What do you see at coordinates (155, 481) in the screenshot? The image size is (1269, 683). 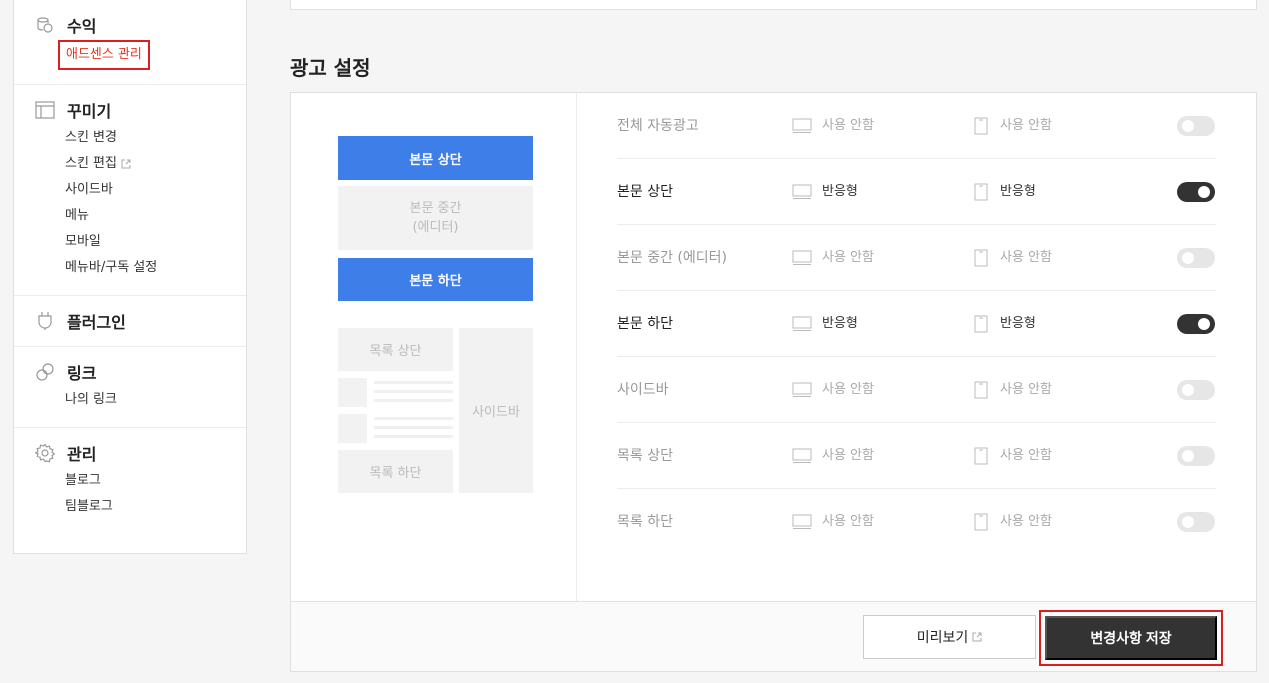 I see `sidebar-item-blog: 블로그` at bounding box center [155, 481].